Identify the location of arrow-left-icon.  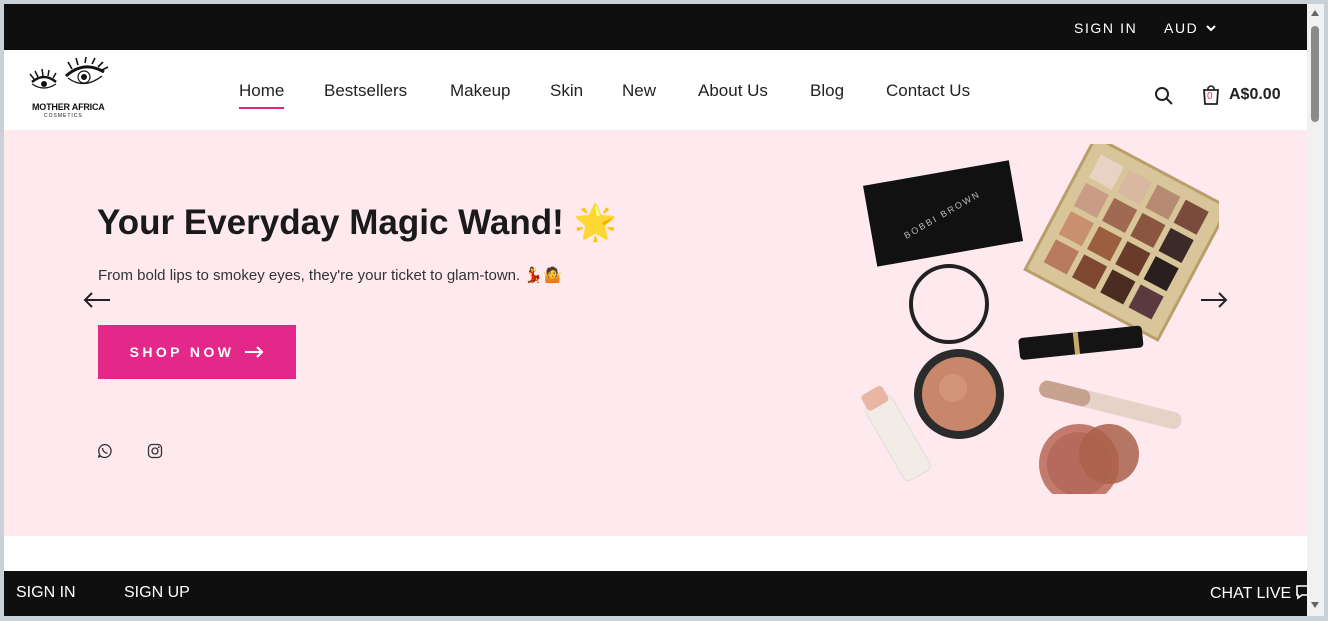
(97, 300).